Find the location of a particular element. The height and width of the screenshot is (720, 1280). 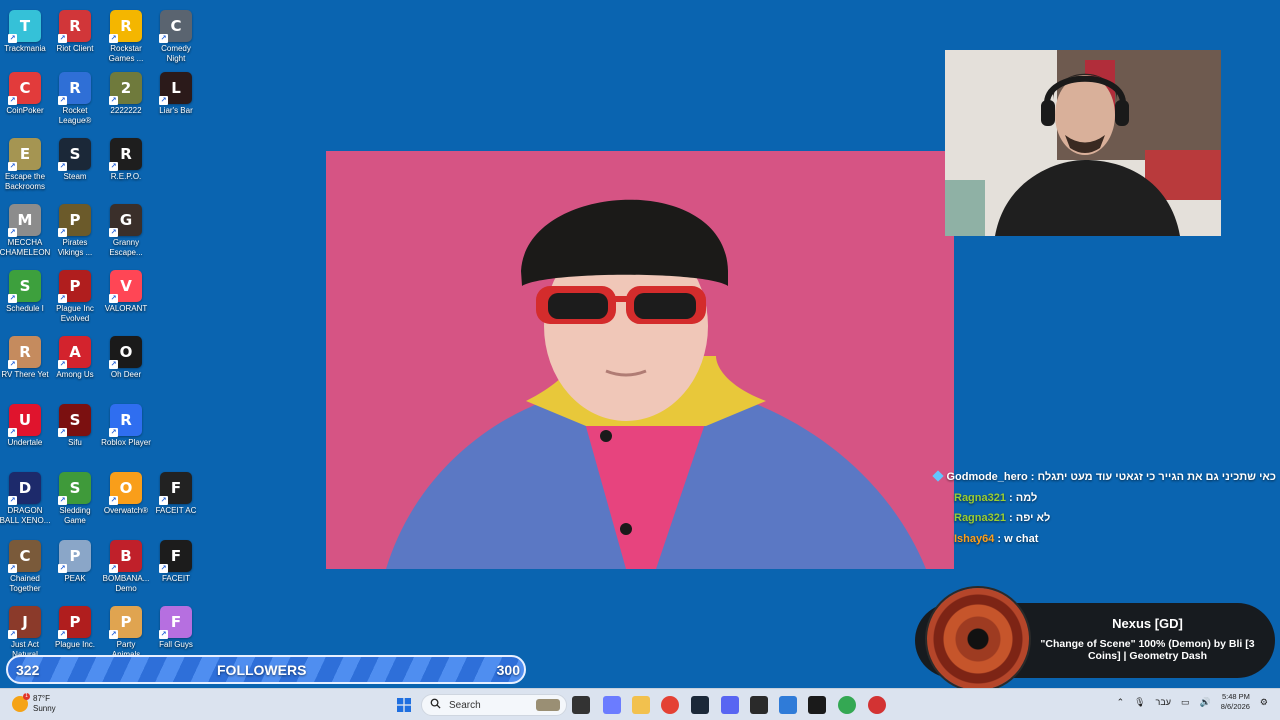

windows-start-icon is located at coordinates (404, 705).